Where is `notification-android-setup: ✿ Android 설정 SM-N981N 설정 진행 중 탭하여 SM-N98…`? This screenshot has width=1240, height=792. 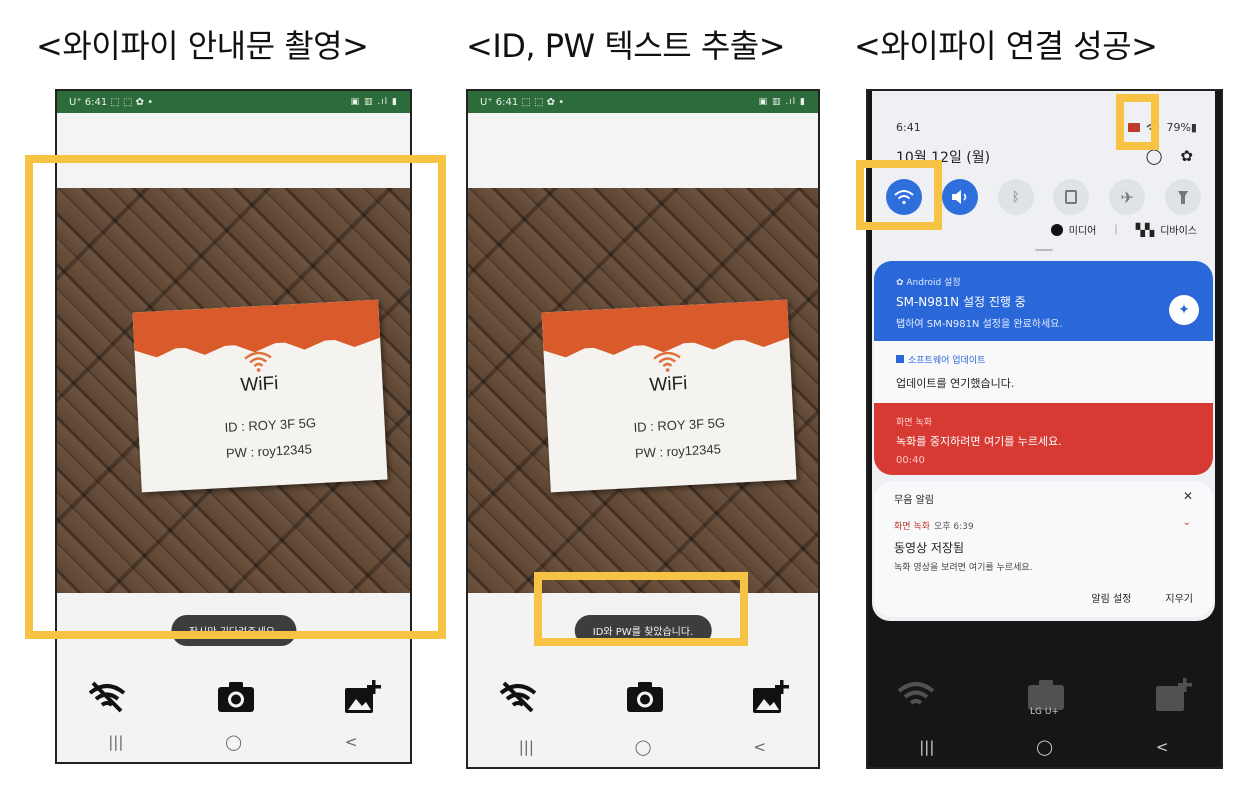
notification-android-setup: ✿ Android 설정 SM-N981N 설정 진행 중 탭하여 SM-N98… is located at coordinates (1043, 301).